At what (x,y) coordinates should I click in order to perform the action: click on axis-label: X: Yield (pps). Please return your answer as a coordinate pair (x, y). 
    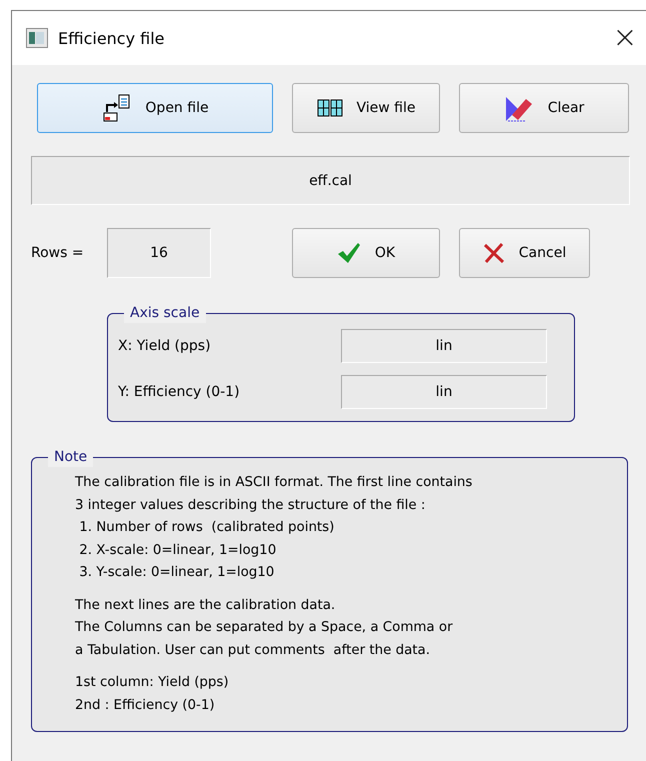
    Looking at the image, I should click on (165, 346).